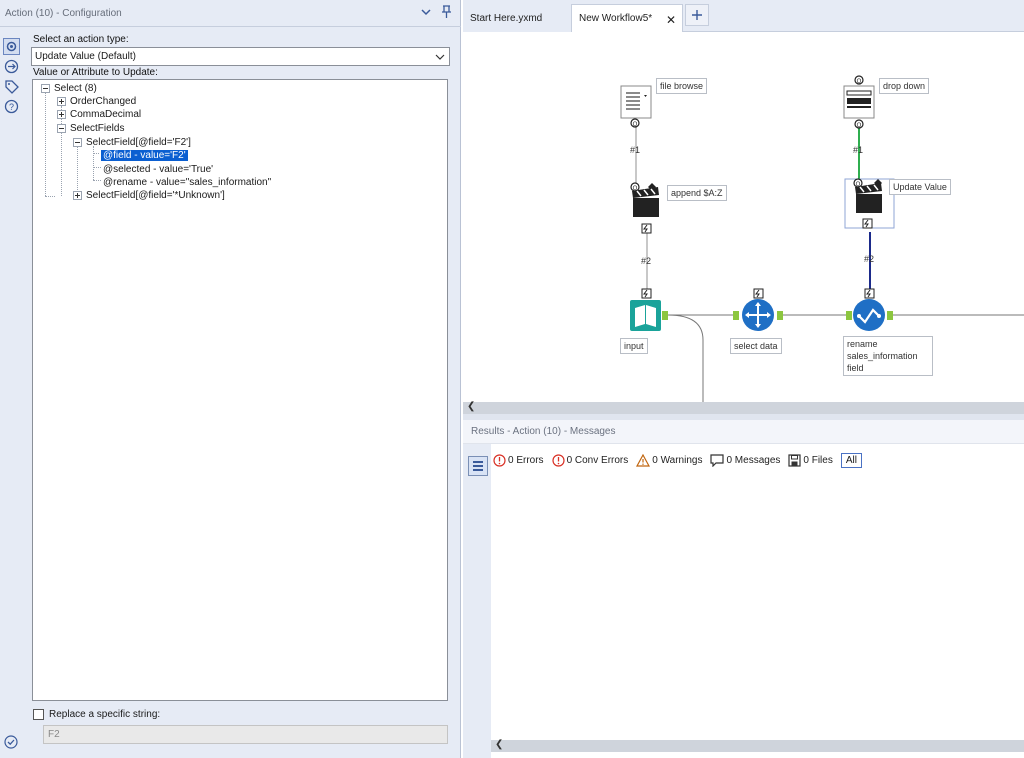 Image resolution: width=1024 pixels, height=758 pixels. What do you see at coordinates (859, 102) in the screenshot?
I see `drop-down-tool: Q Q` at bounding box center [859, 102].